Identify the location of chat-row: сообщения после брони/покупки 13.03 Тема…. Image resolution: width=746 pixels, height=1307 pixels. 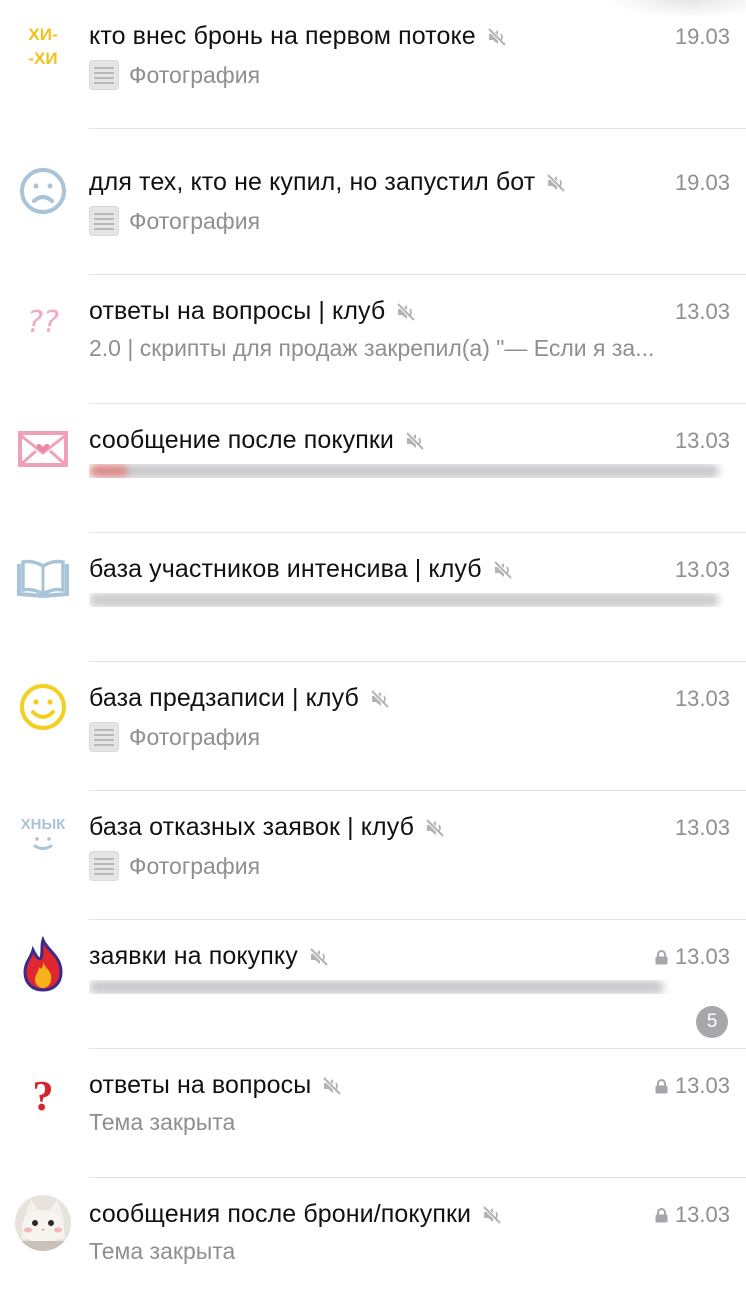
(373, 1242).